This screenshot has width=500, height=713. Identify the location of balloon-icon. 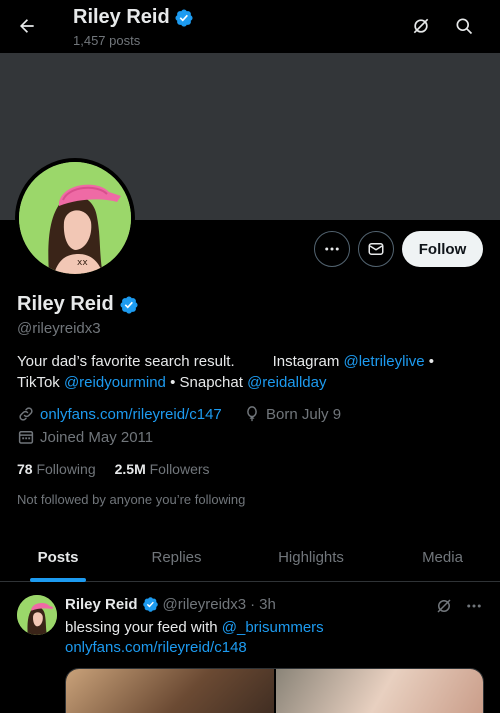
(252, 414).